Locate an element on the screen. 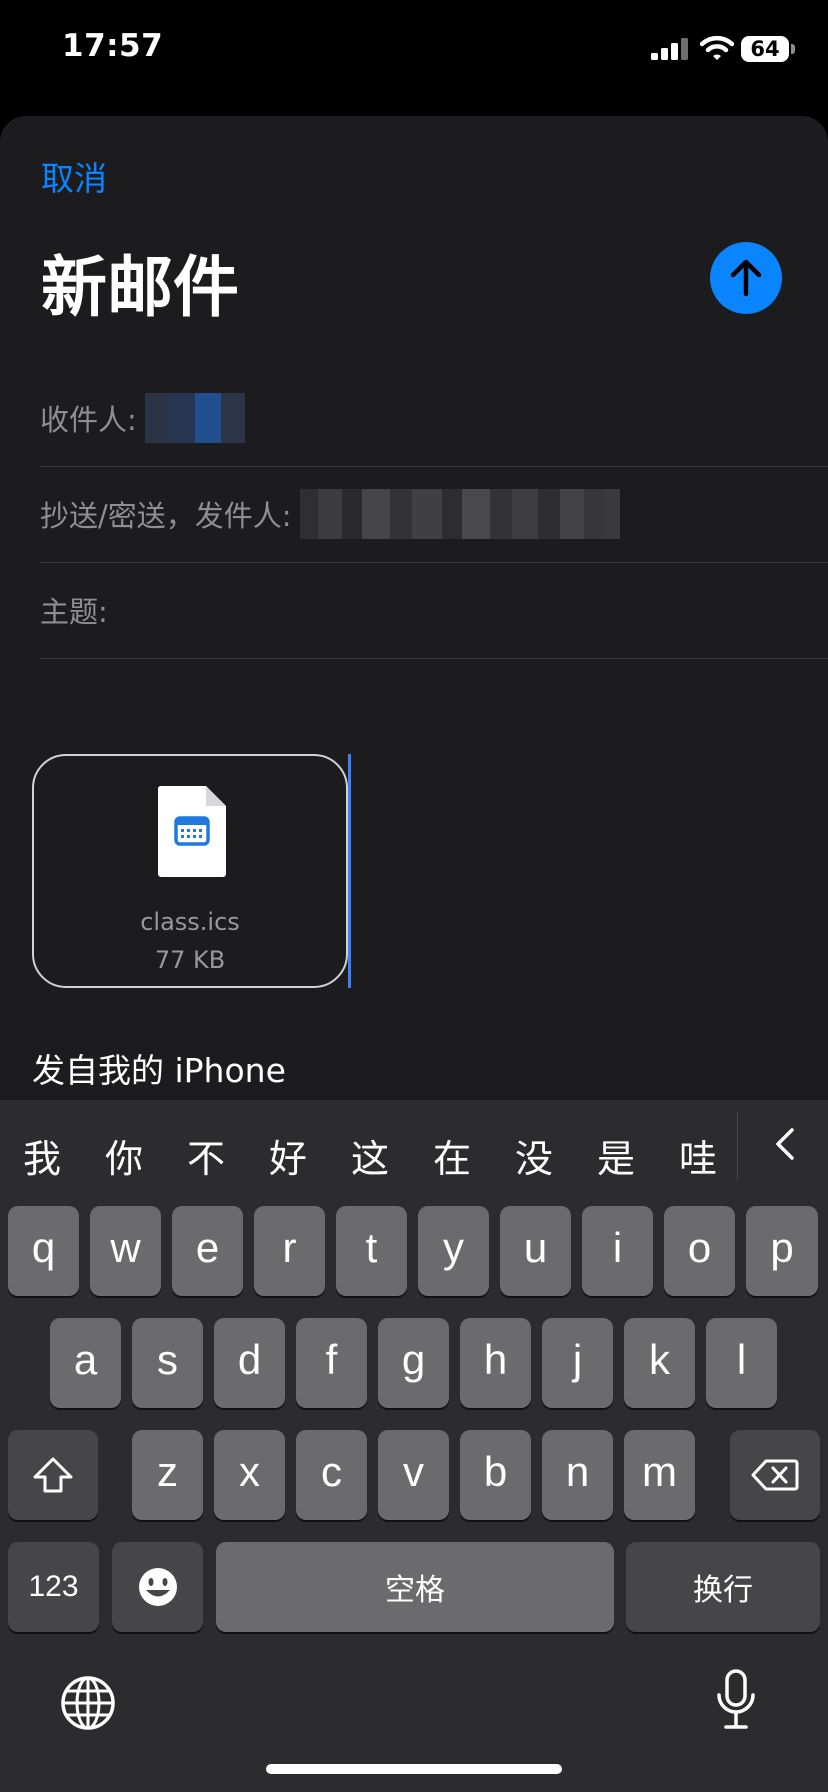 The width and height of the screenshot is (828, 1792). key-h: h is located at coordinates (495, 1363).